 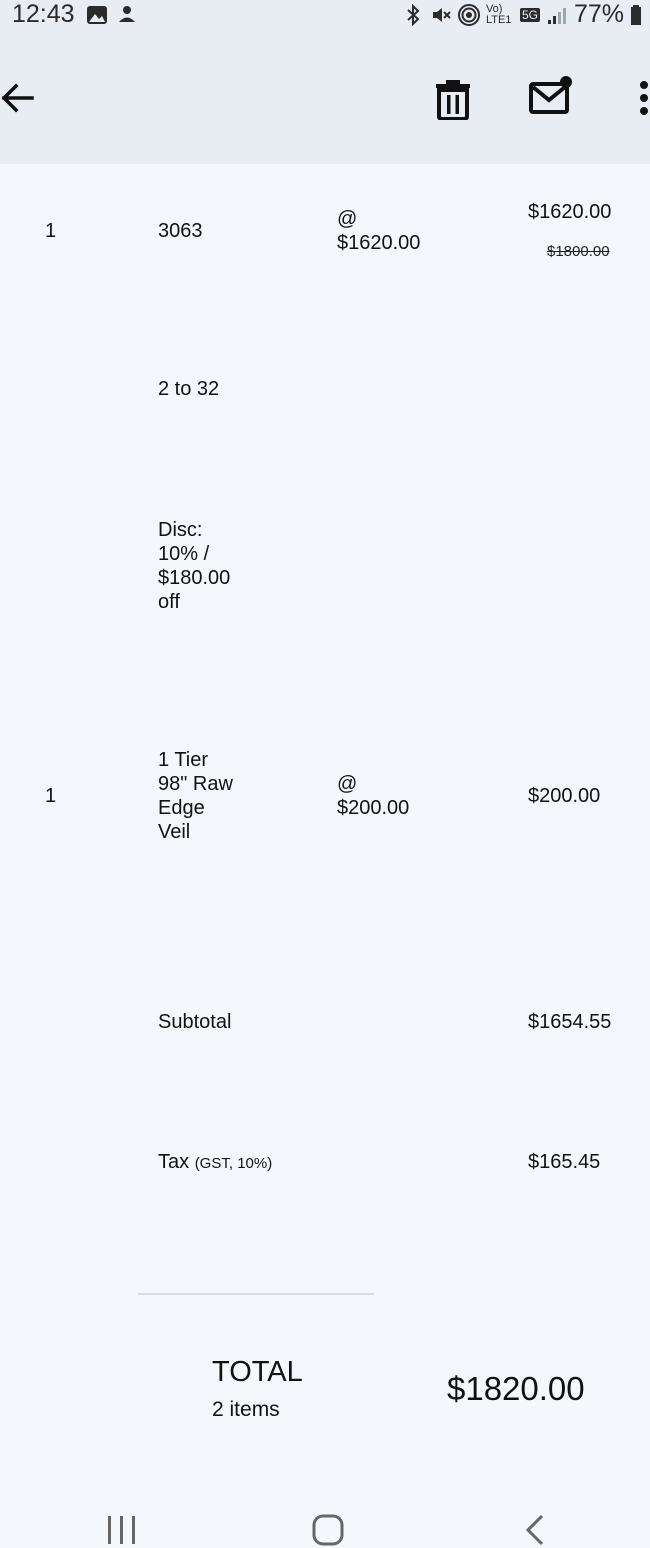 I want to click on status-left-icons, so click(x=112, y=15).